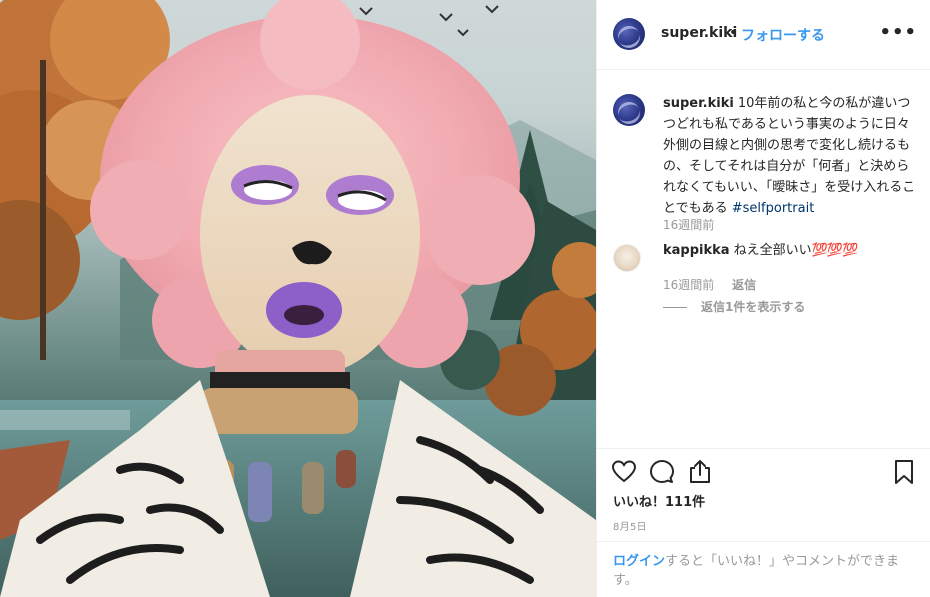 The width and height of the screenshot is (930, 597). Describe the element at coordinates (624, 472) in the screenshot. I see `heart-icon` at that location.